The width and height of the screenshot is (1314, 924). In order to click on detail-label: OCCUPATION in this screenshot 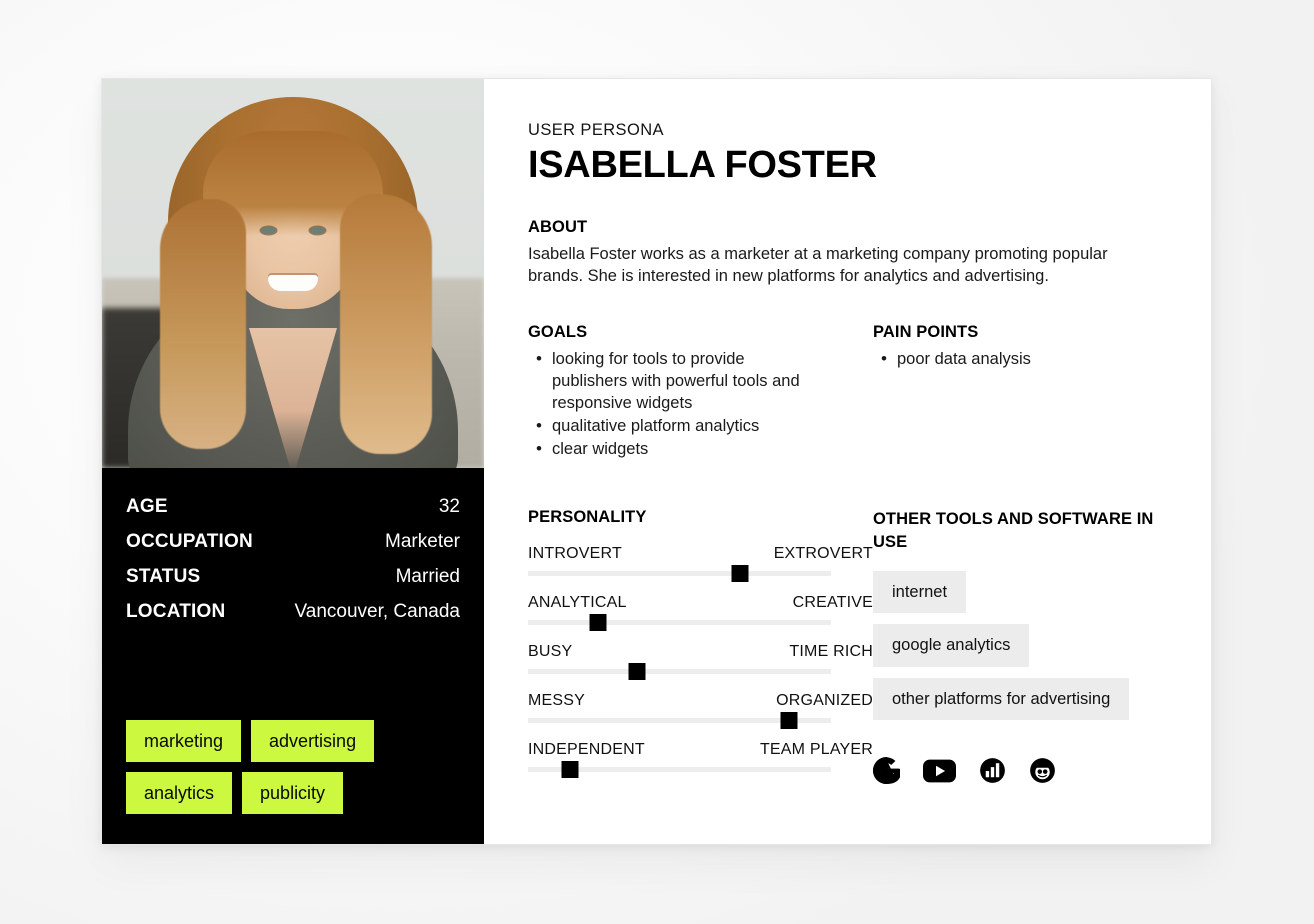, I will do `click(189, 541)`.